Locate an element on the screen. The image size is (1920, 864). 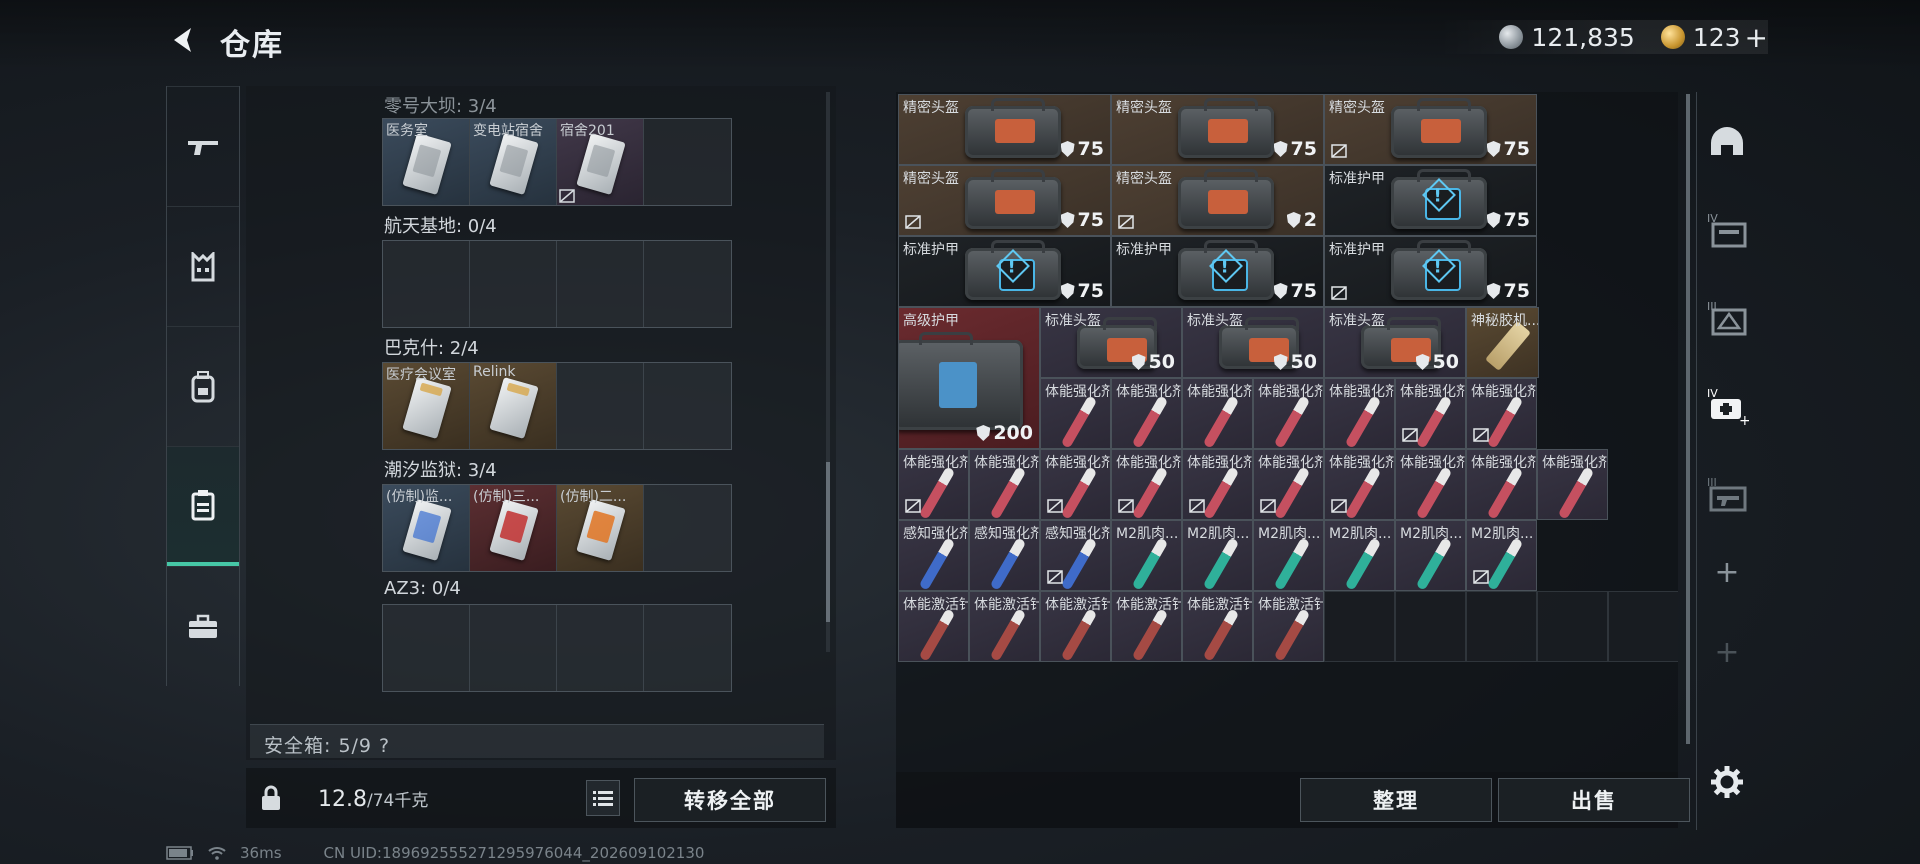
keycard-slot: 医疗会议室 is located at coordinates (426, 406).